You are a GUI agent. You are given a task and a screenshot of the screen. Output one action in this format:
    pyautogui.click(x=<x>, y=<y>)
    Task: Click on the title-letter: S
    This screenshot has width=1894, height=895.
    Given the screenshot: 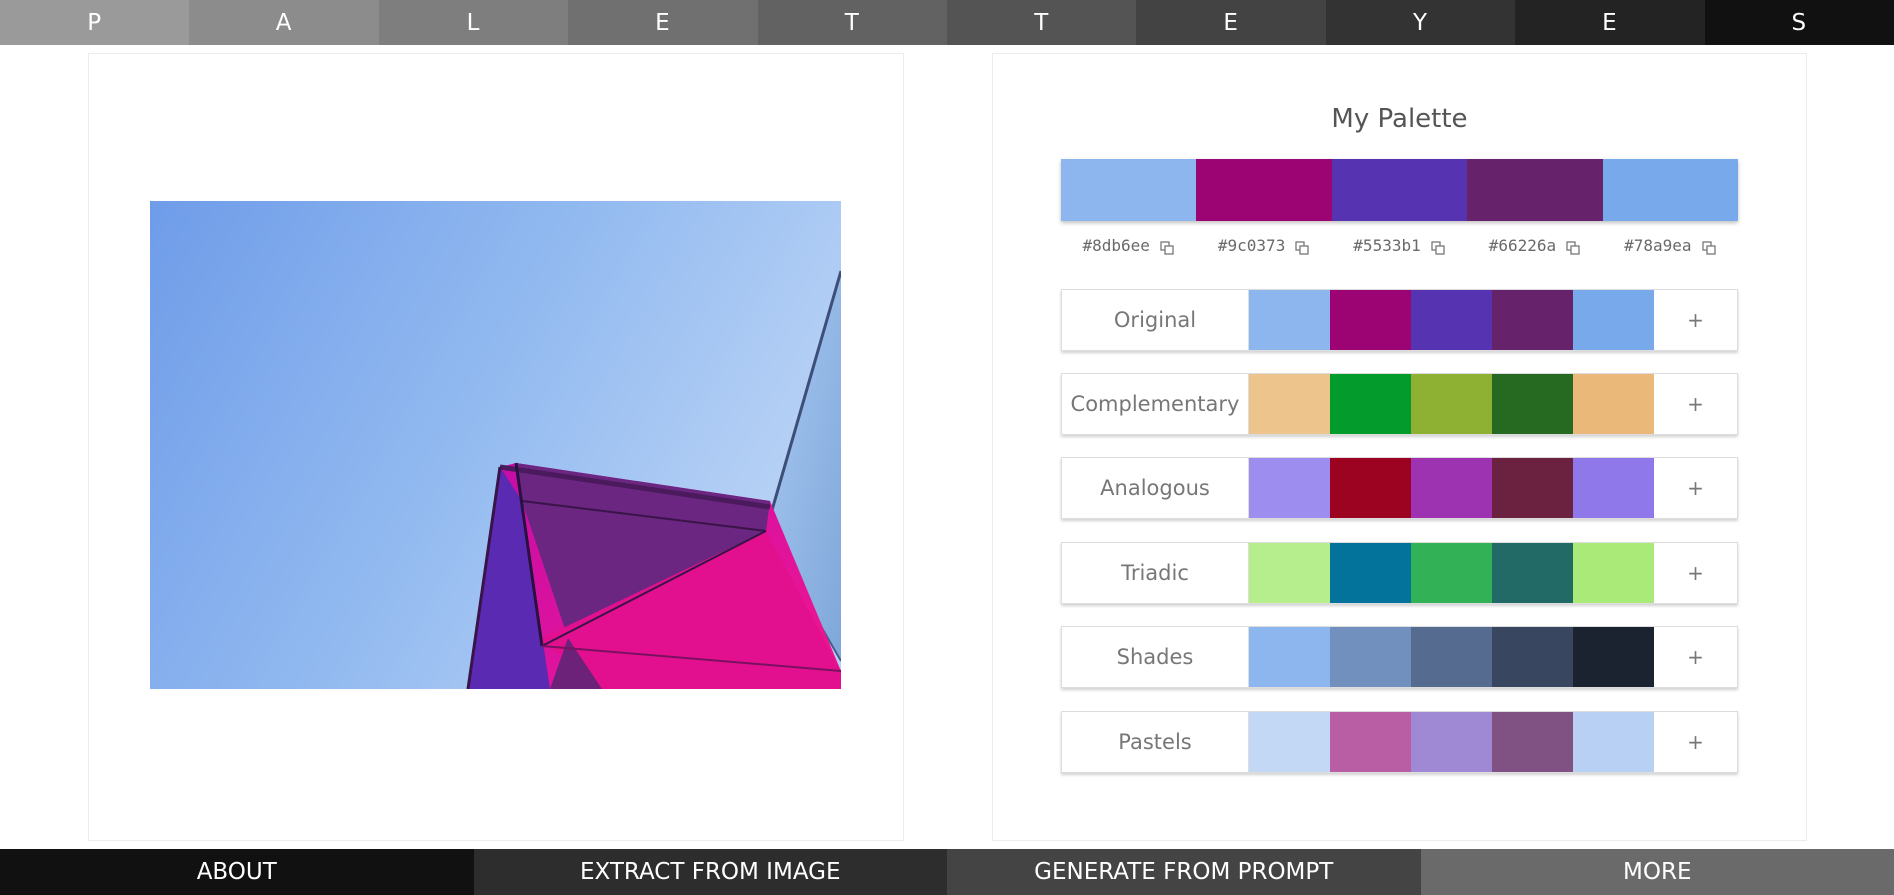 What is the action you would take?
    pyautogui.click(x=1799, y=22)
    